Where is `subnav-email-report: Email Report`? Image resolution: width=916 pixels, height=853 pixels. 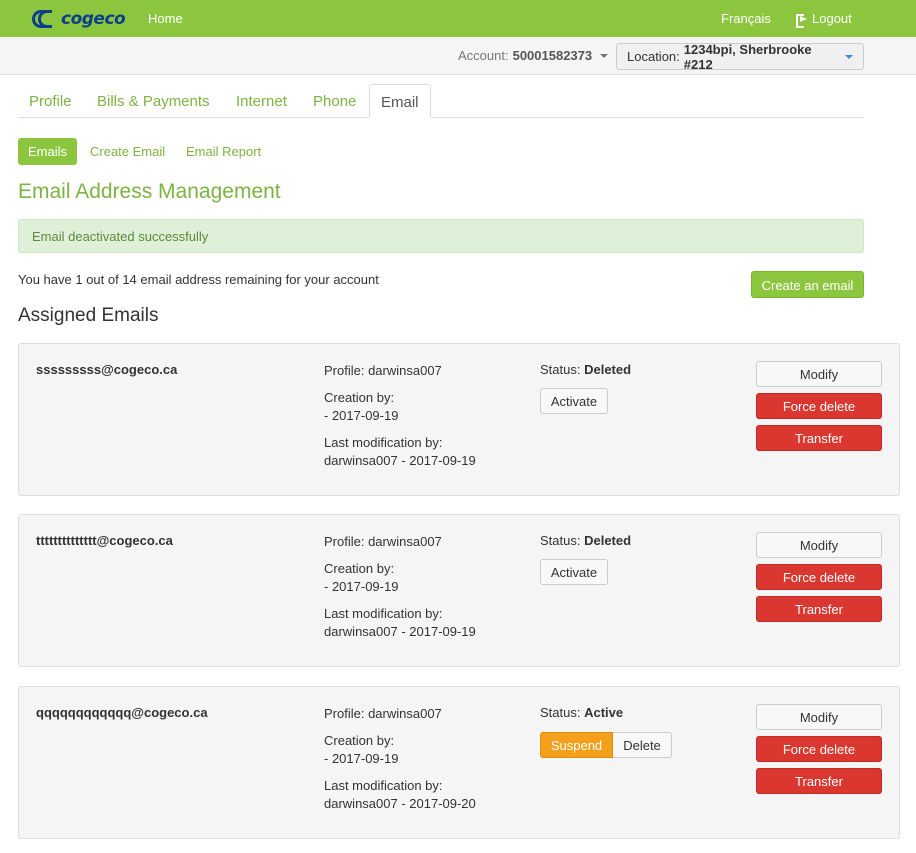 subnav-email-report: Email Report is located at coordinates (223, 151).